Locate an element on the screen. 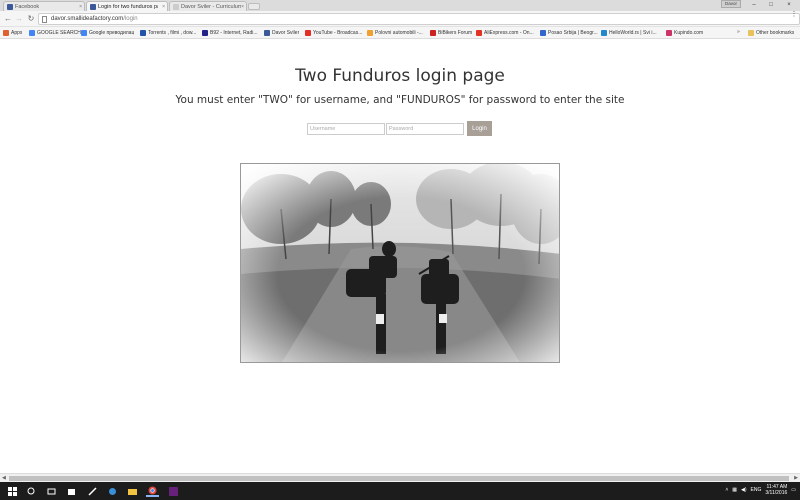 Image resolution: width=800 pixels, height=500 pixels. bookmark-google-search: GOOGLE SEARCH is located at coordinates (55, 33).